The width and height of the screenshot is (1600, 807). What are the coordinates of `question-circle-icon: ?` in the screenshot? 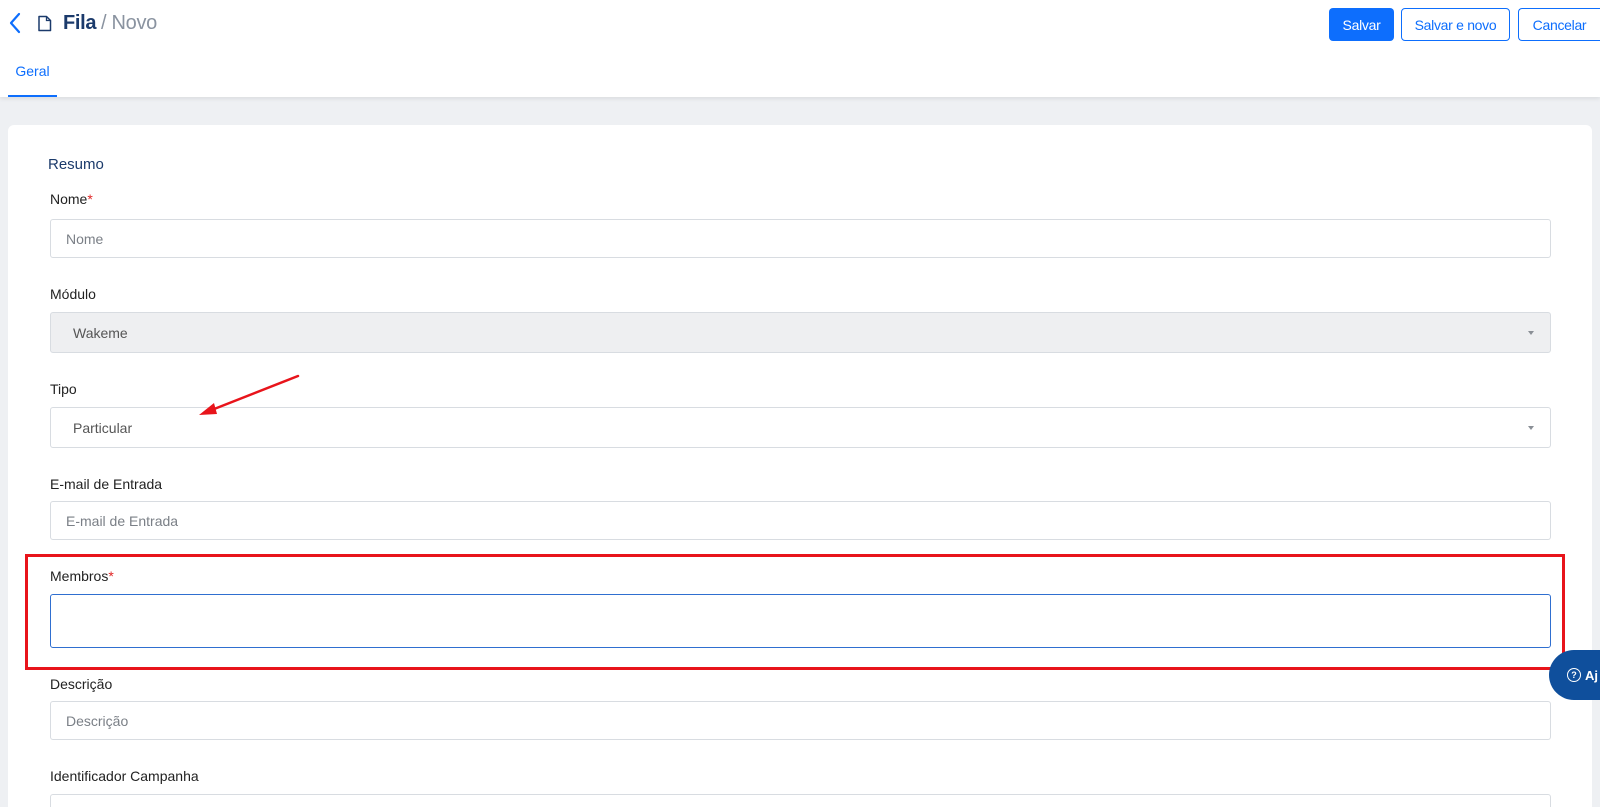 It's located at (1574, 675).